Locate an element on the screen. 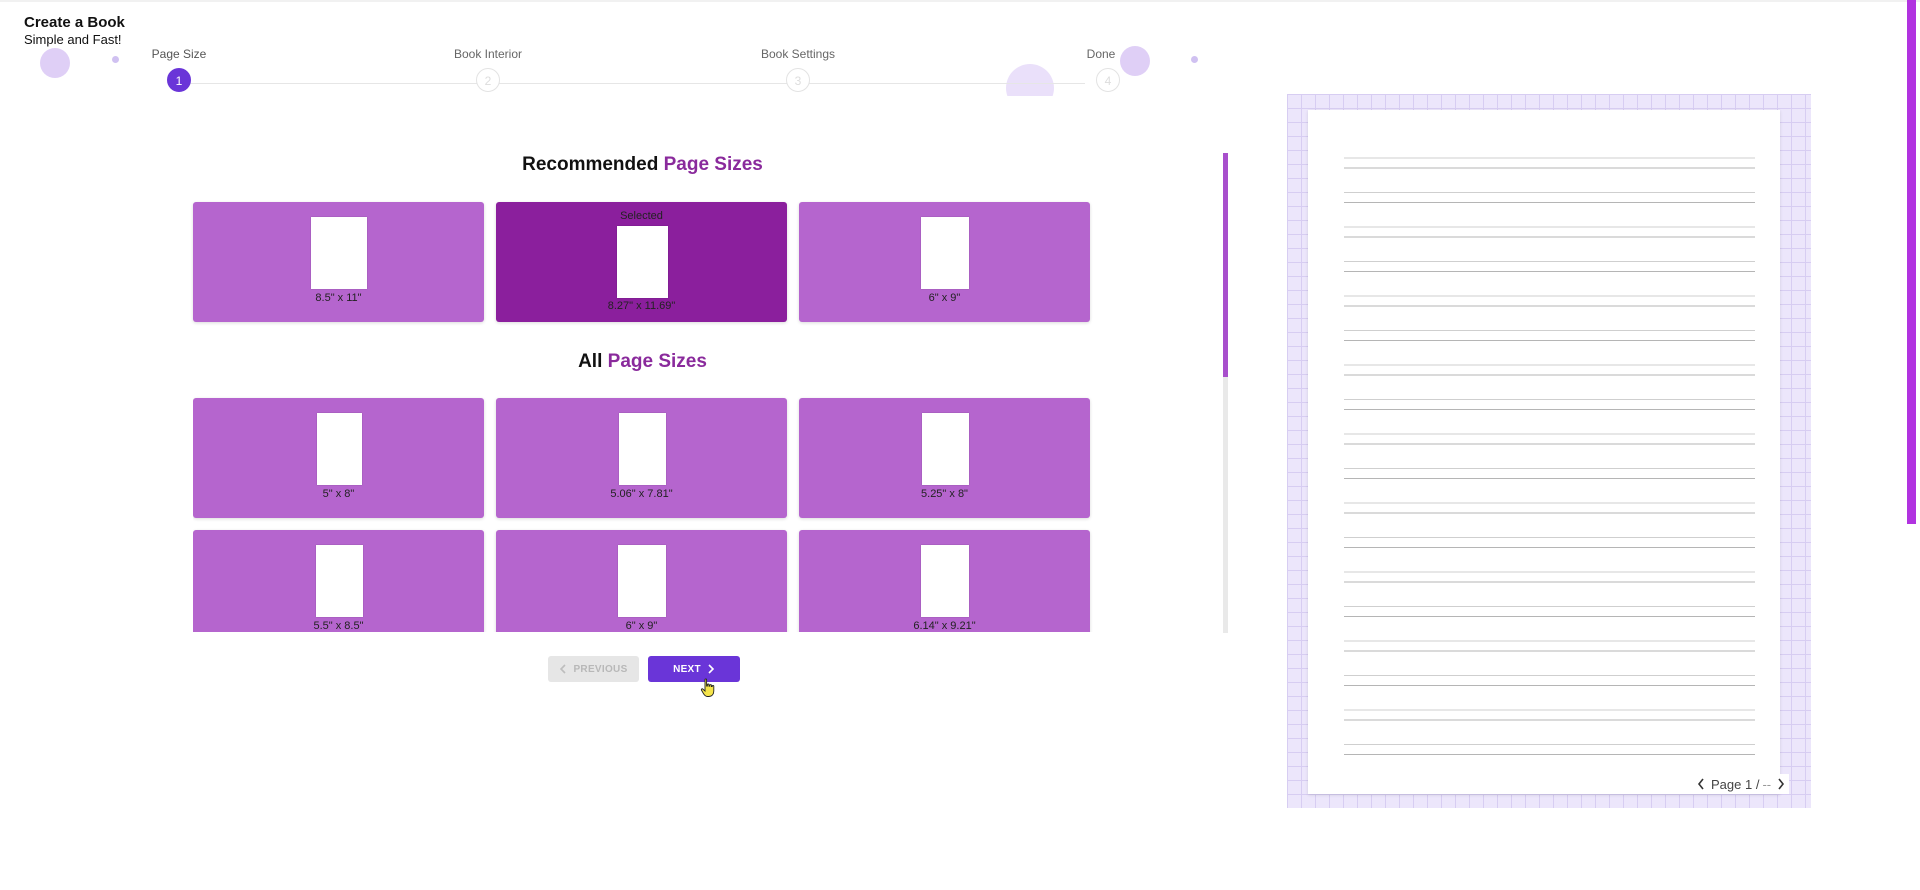 This screenshot has width=1920, height=890. page-size-card: 6.14" x 9.21" is located at coordinates (944, 581).